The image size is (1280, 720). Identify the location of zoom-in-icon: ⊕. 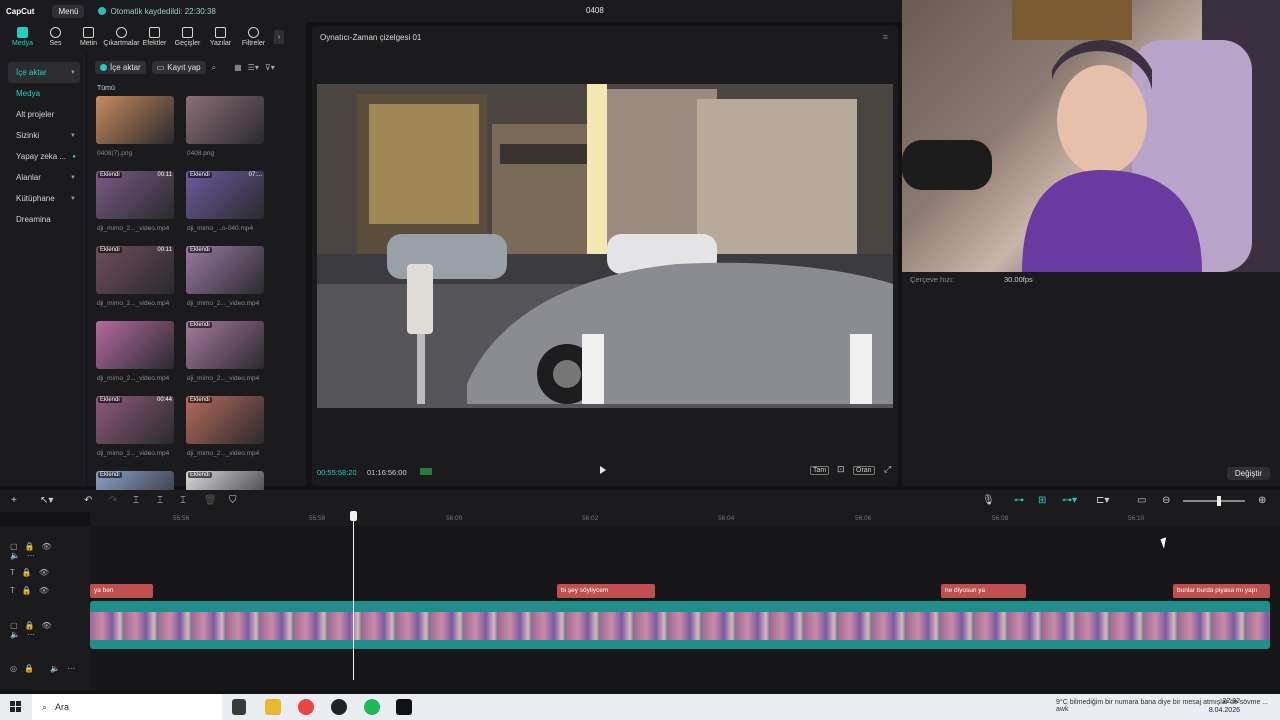
(1262, 500).